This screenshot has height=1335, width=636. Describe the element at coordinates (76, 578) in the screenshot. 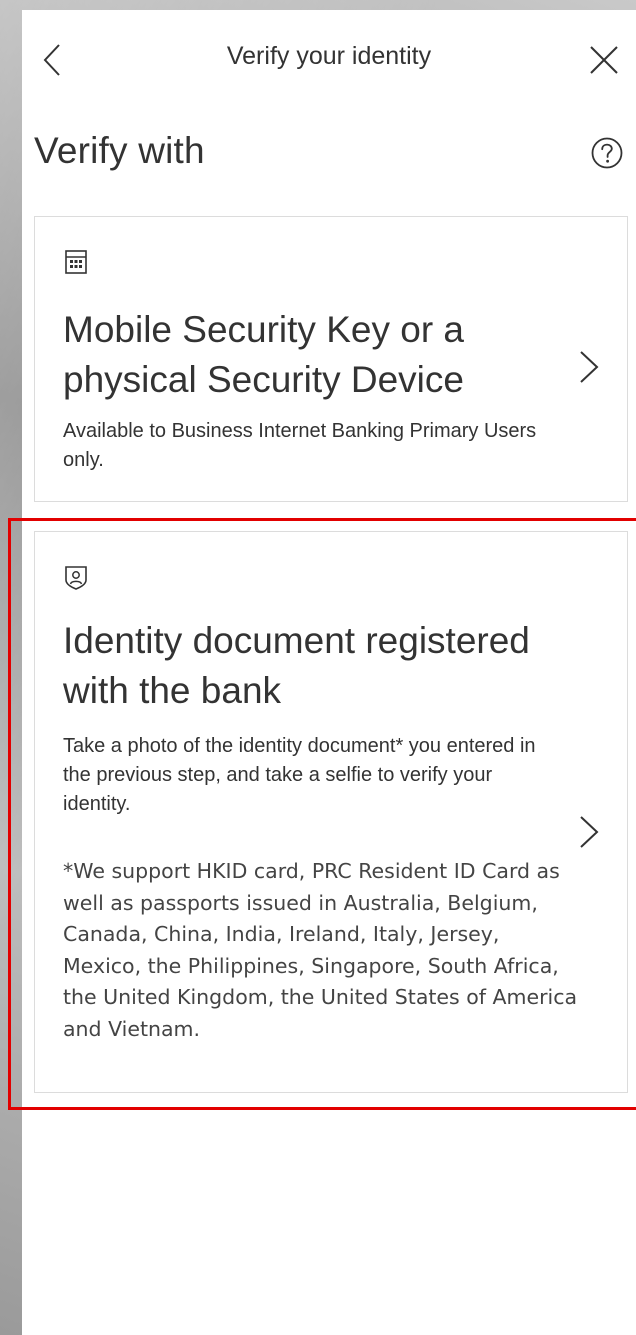

I see `id-badge-icon` at that location.